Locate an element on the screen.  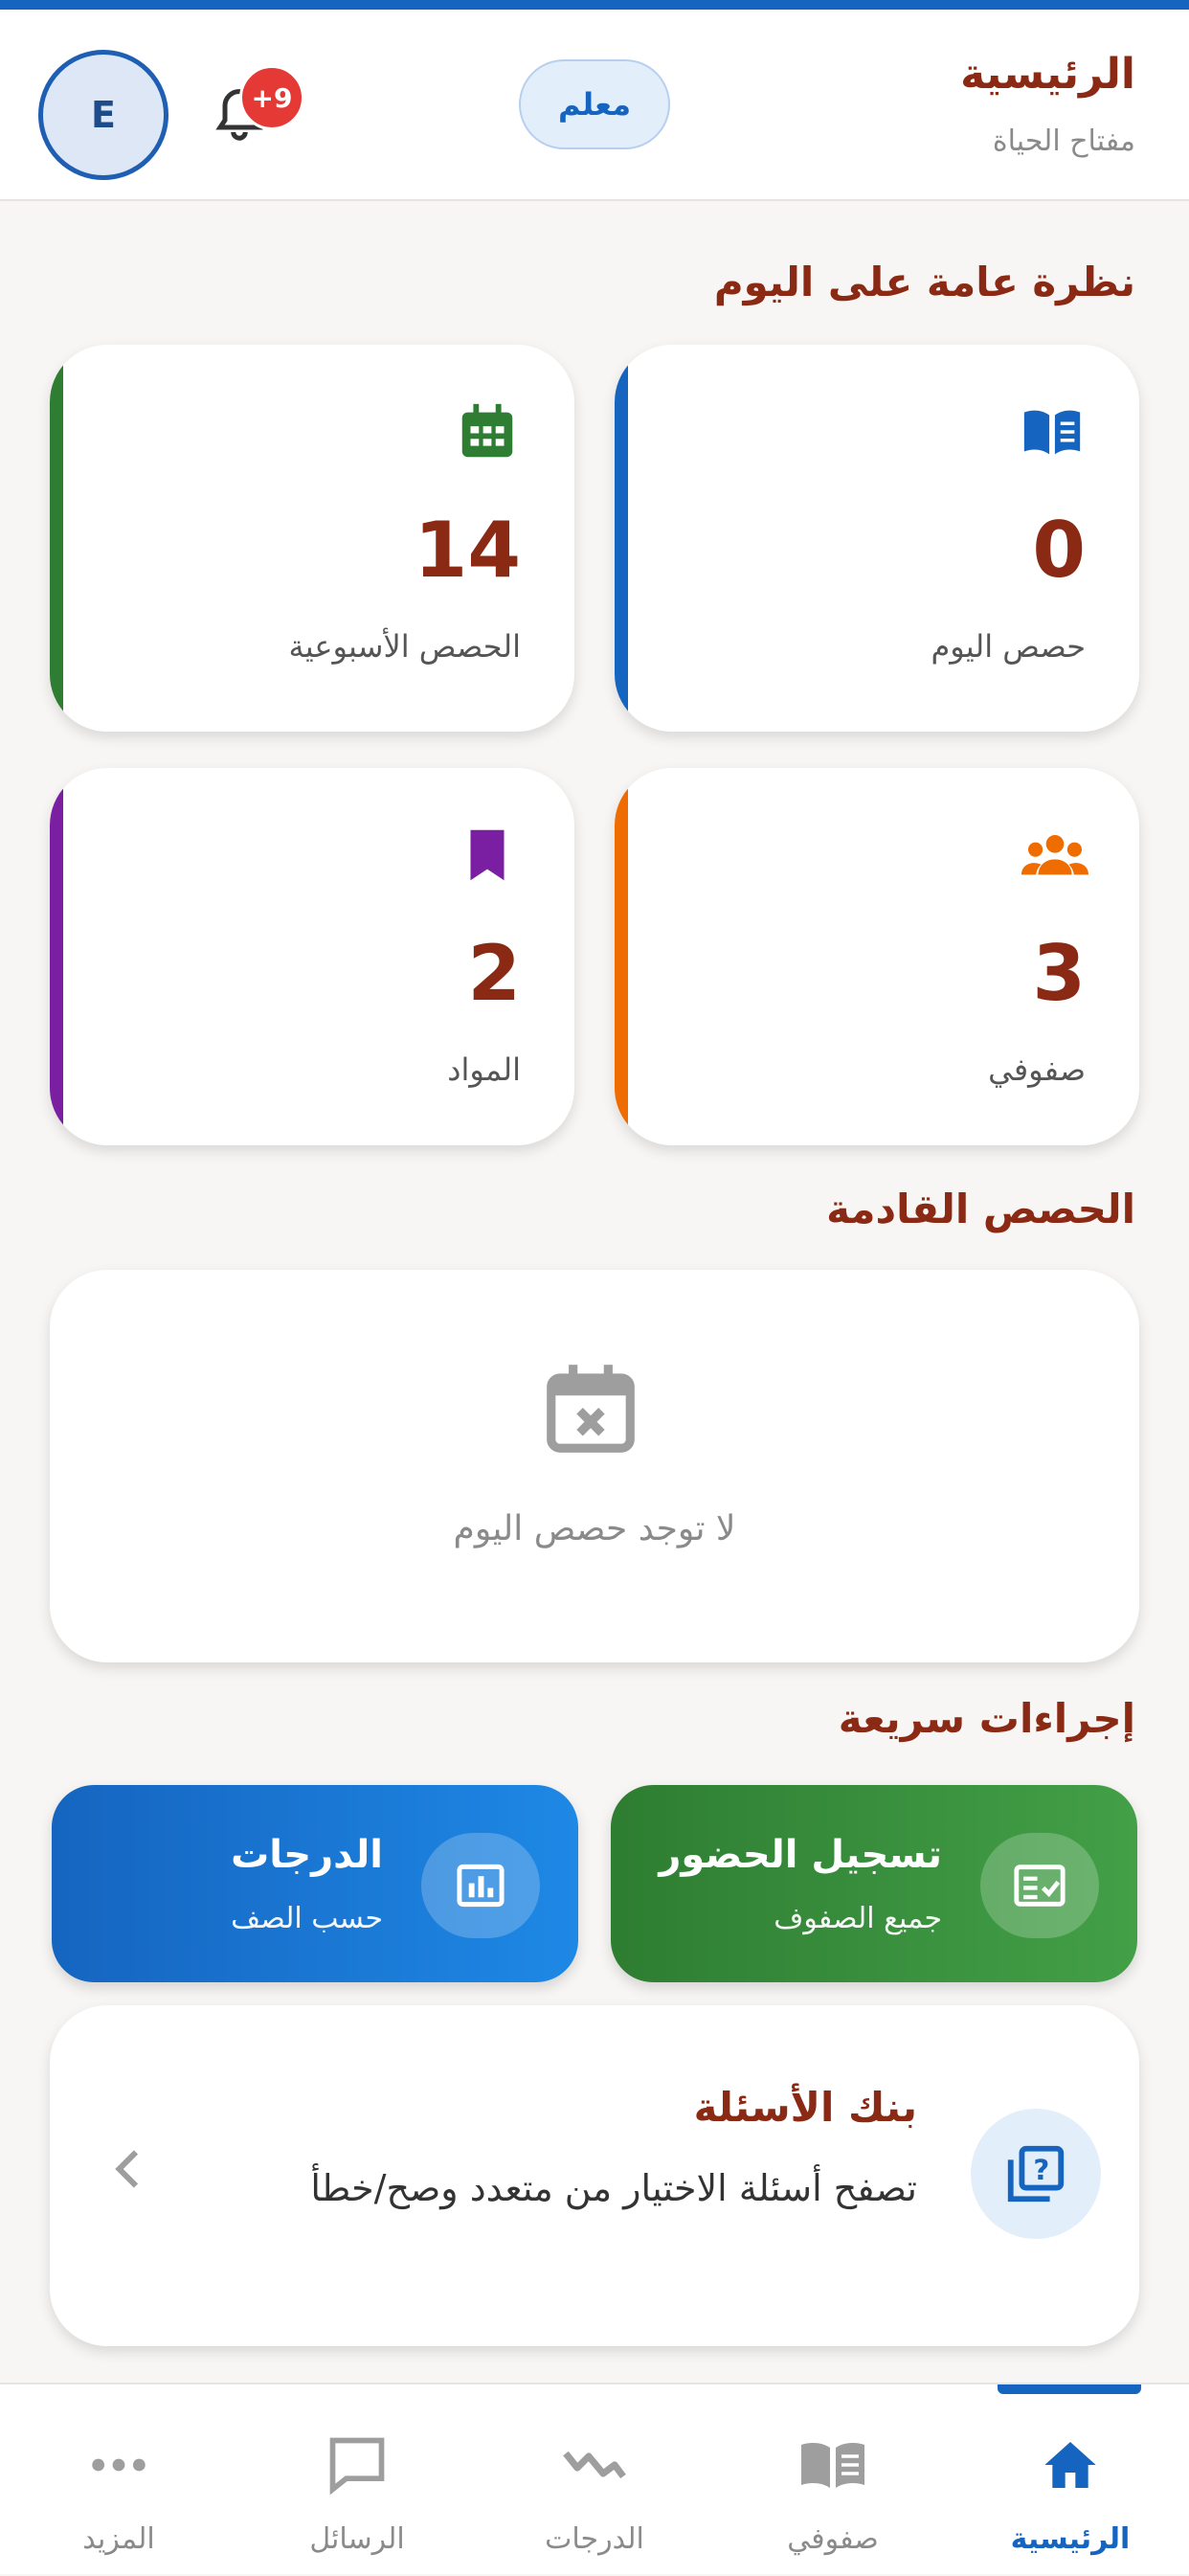
upcoming-lessons-card: لا توجد حصص اليوم is located at coordinates (594, 1466).